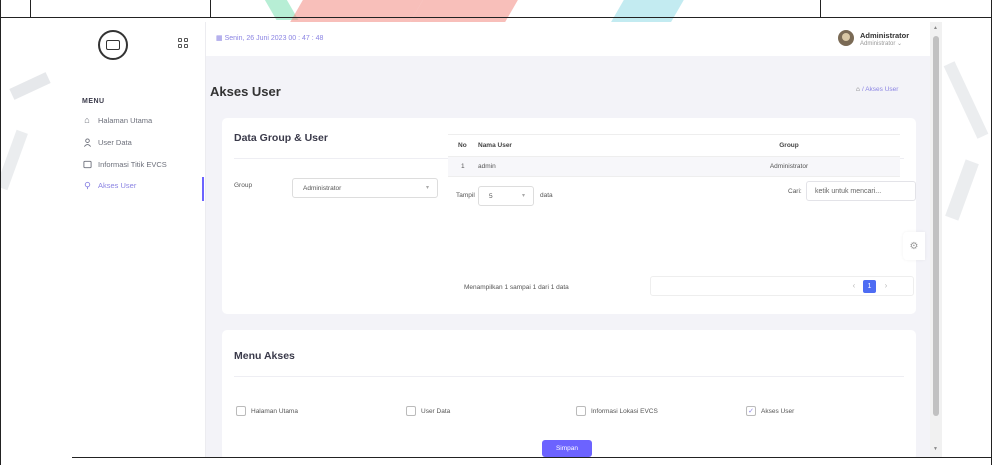 The image size is (992, 465). Describe the element at coordinates (846, 38) in the screenshot. I see `avatar` at that location.